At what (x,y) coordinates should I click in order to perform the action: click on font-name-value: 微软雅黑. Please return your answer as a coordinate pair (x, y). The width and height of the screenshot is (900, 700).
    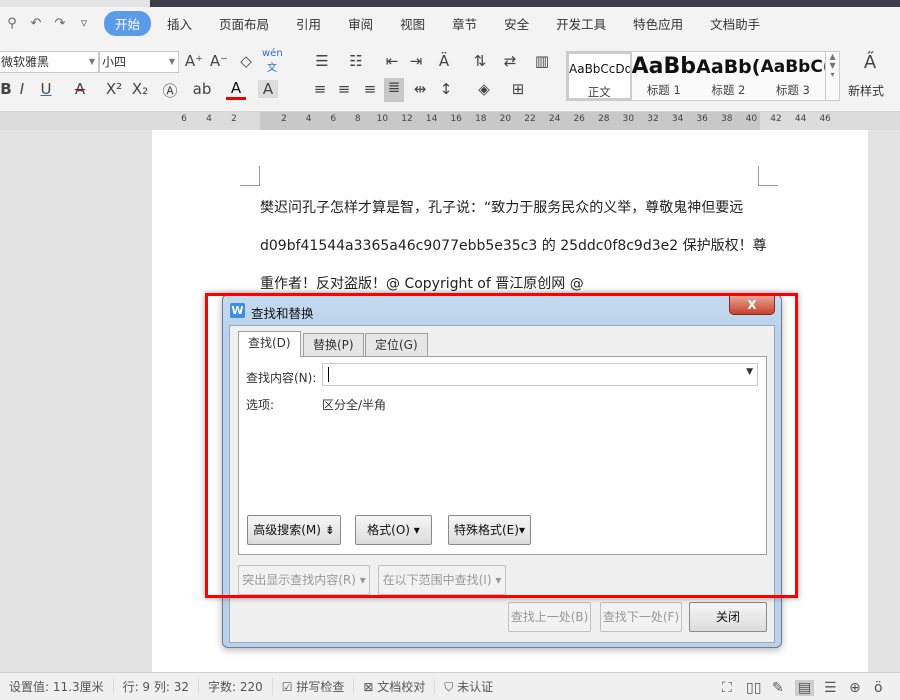
    Looking at the image, I should click on (25, 62).